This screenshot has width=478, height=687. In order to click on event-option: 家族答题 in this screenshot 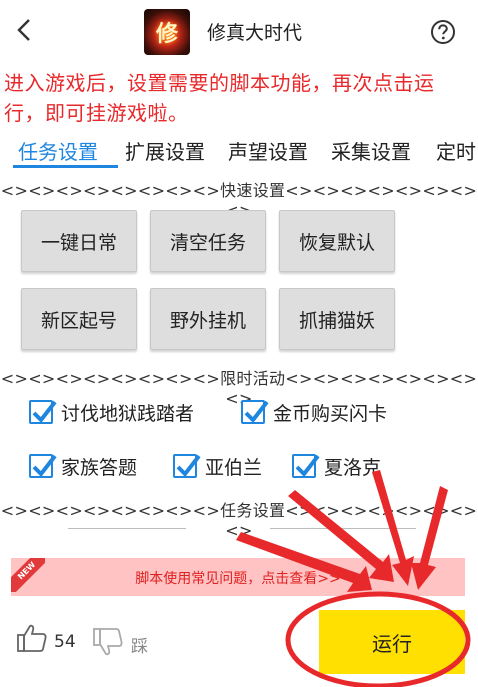, I will do `click(83, 466)`.